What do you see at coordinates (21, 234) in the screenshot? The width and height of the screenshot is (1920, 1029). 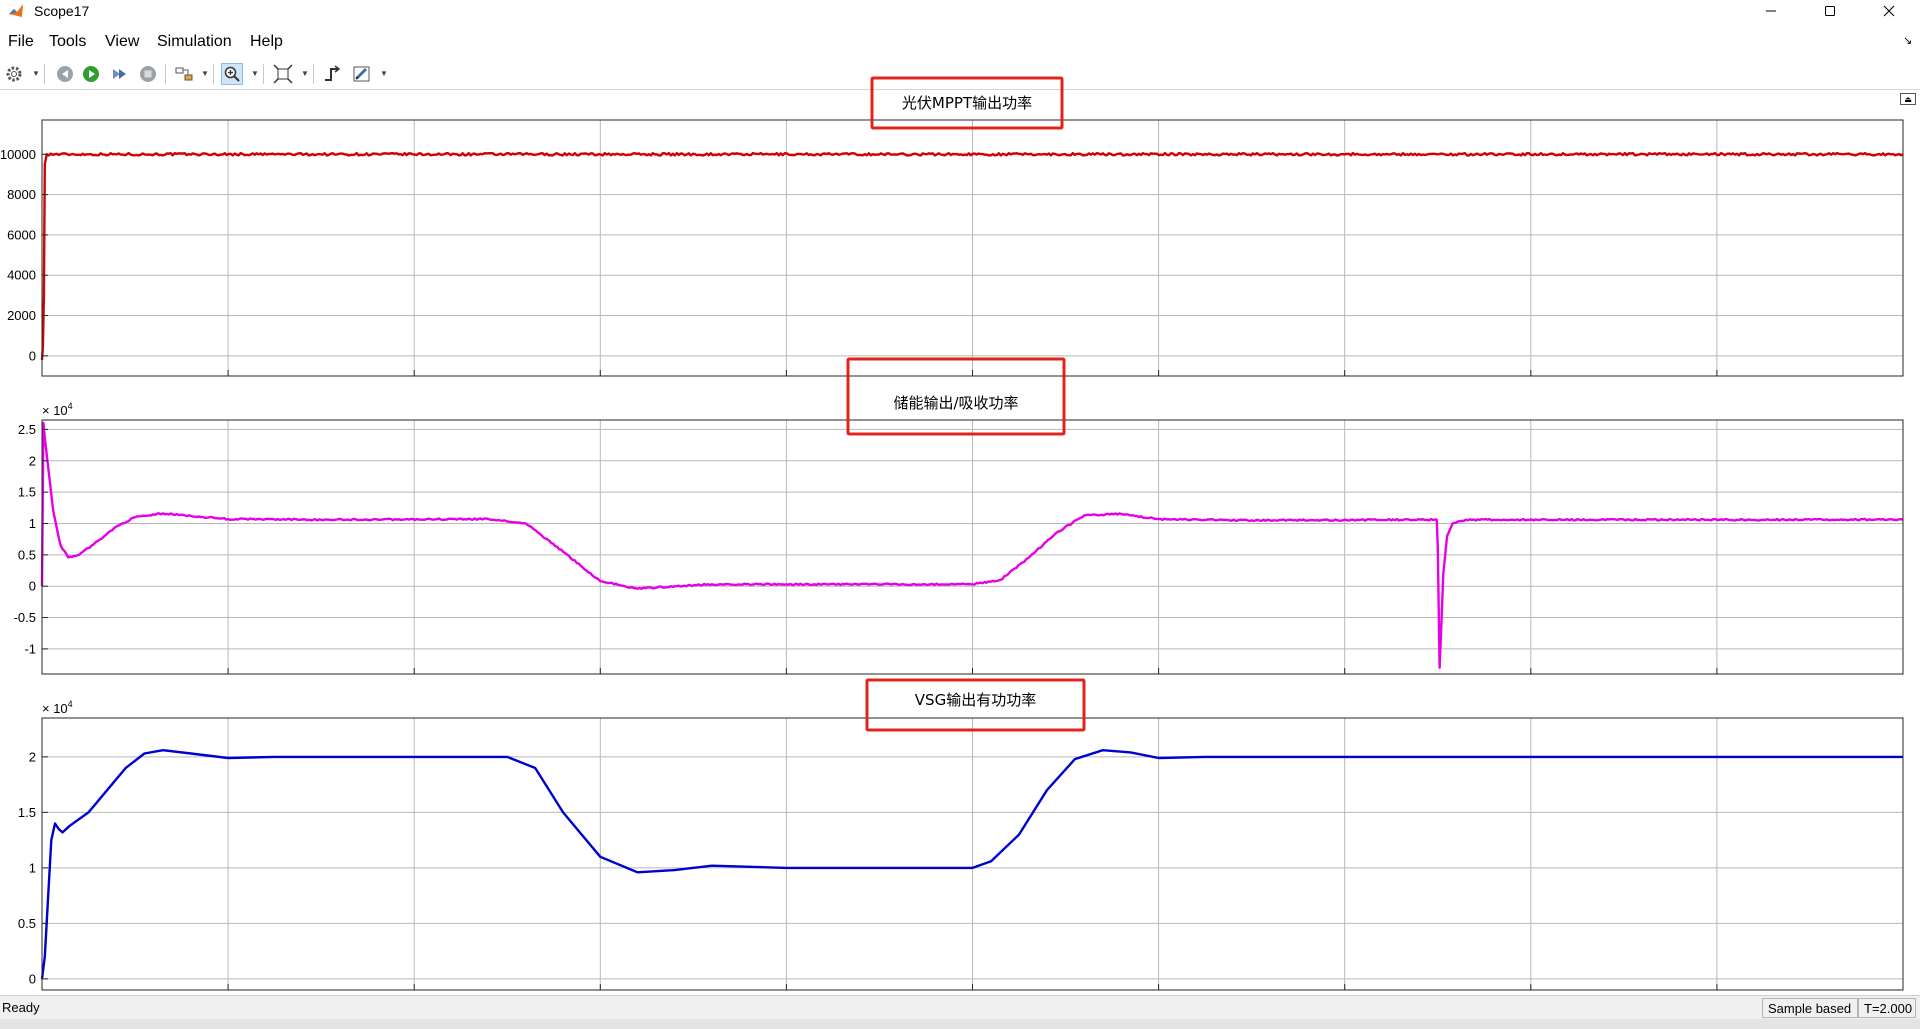 I see `y-tick-label: 6000` at bounding box center [21, 234].